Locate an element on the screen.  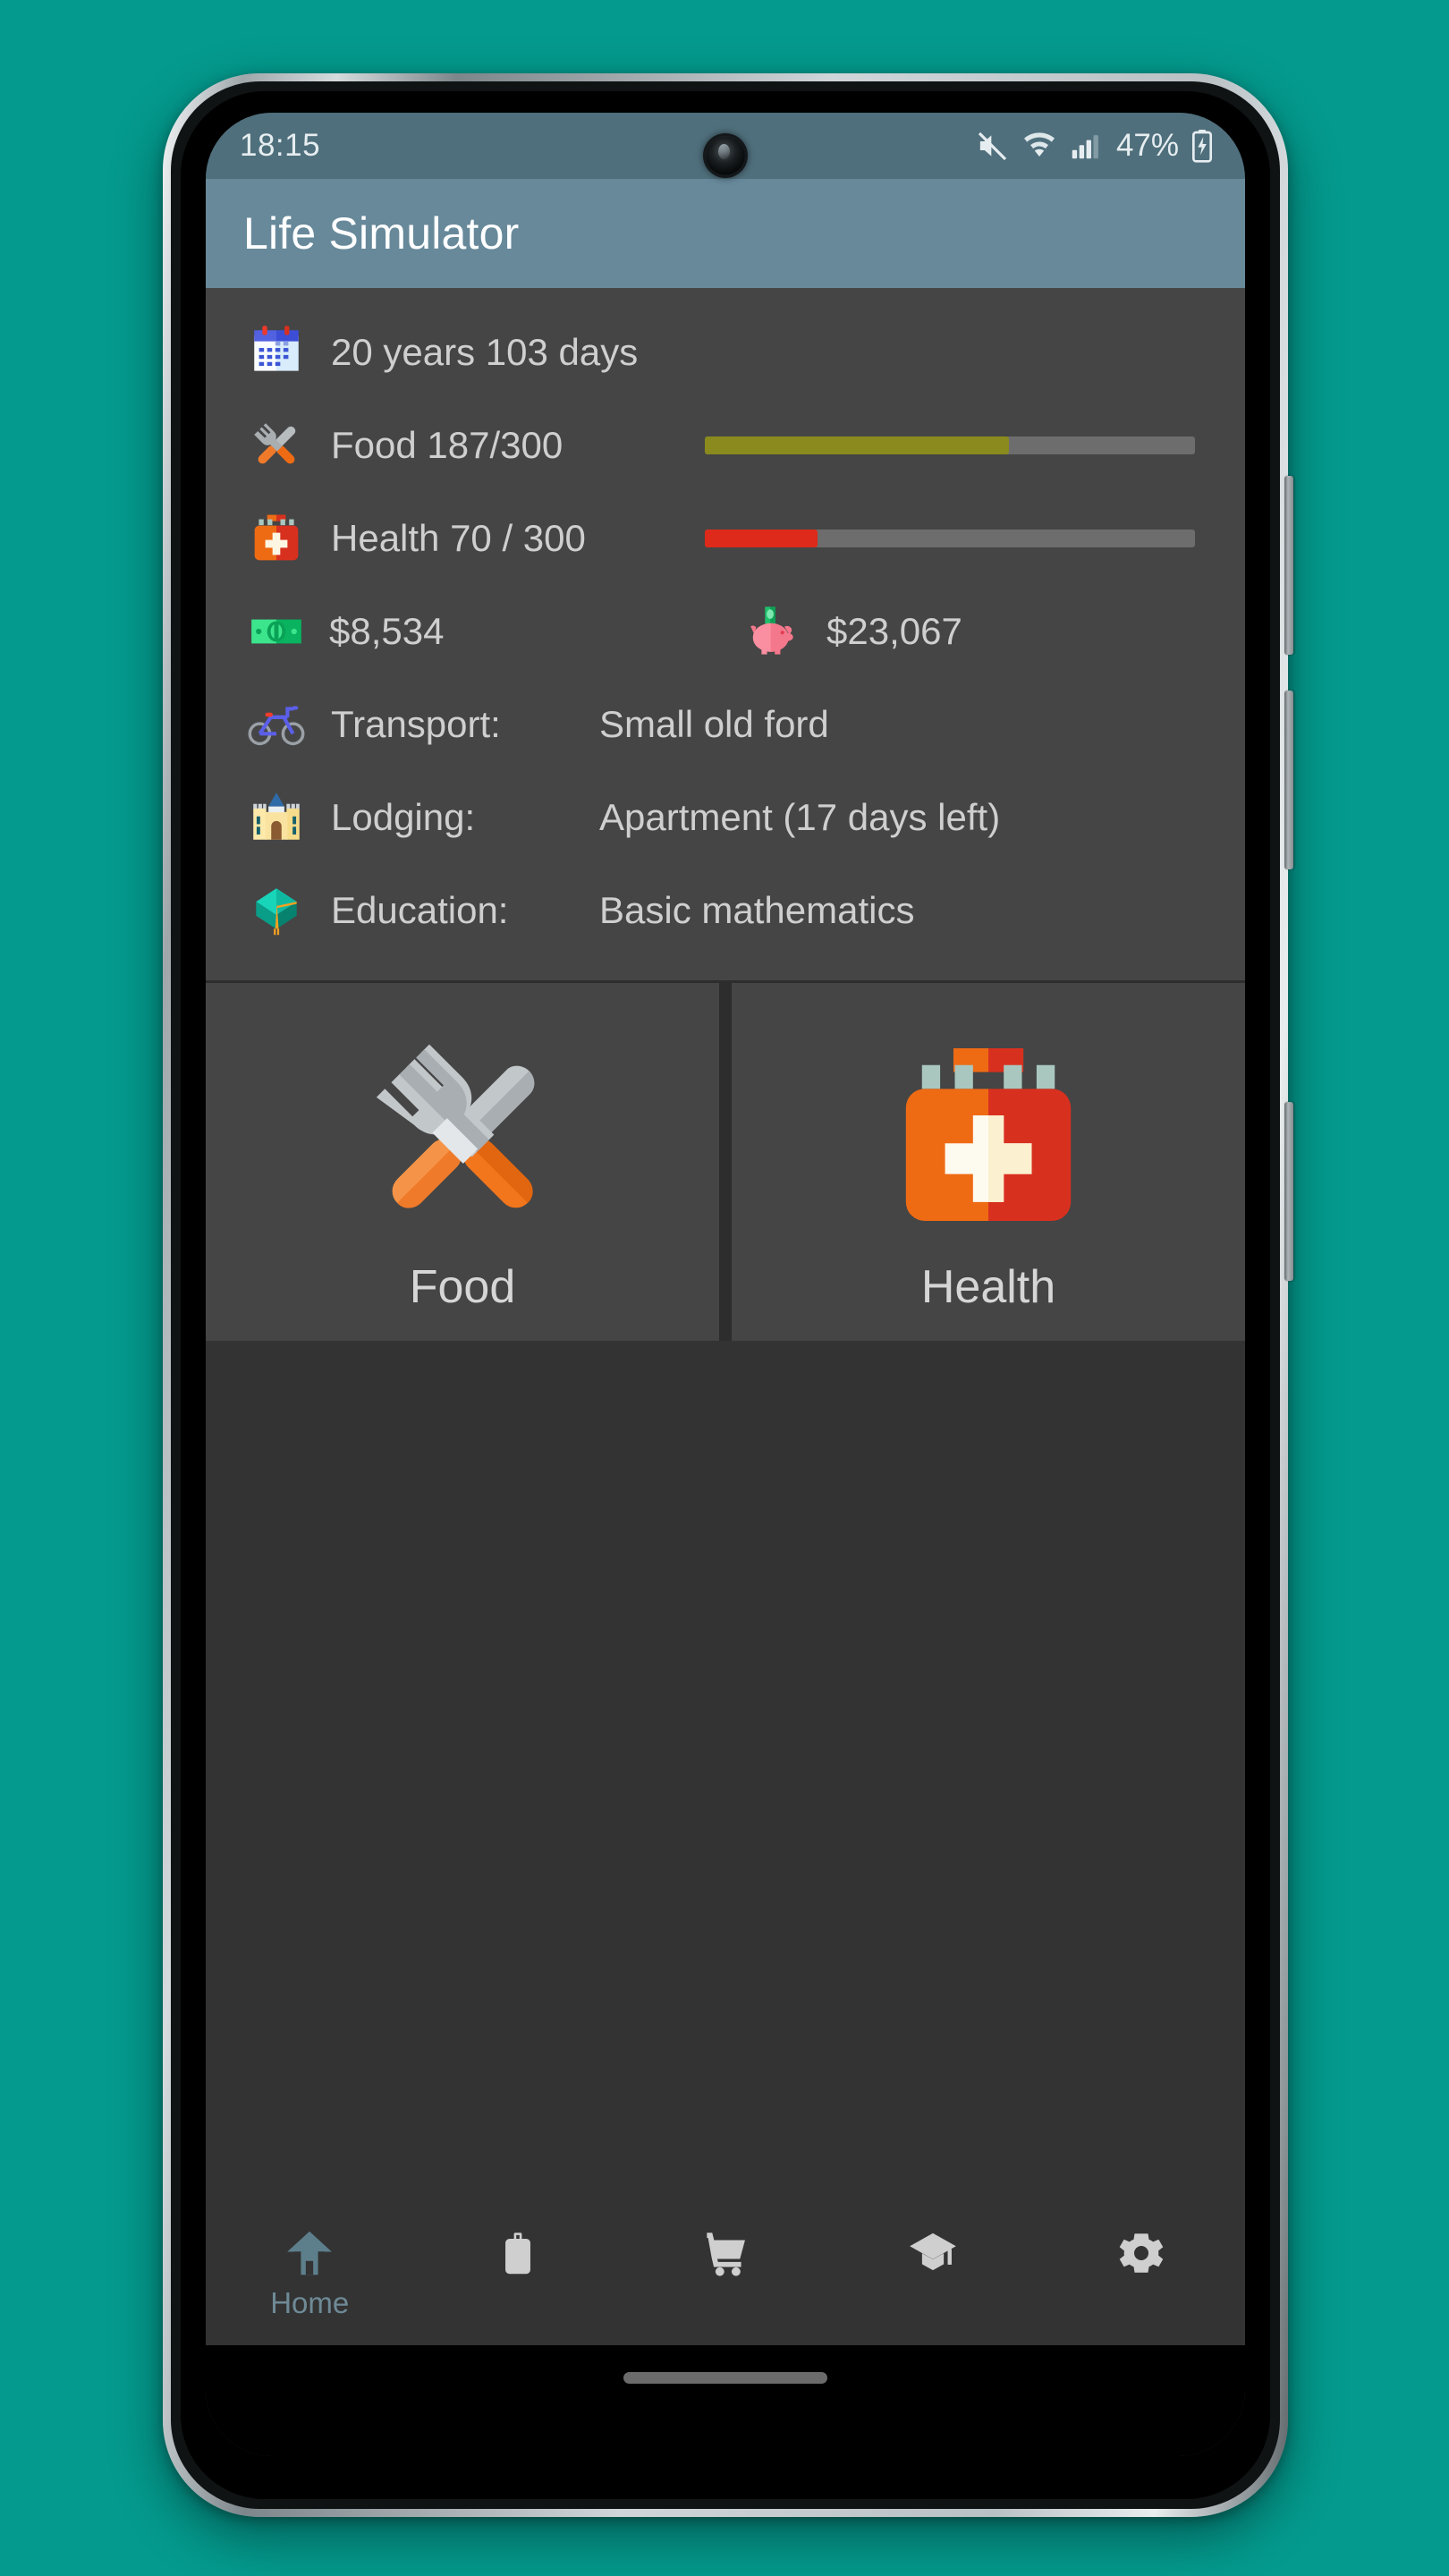
transport-key: Transport: is located at coordinates (416, 724).